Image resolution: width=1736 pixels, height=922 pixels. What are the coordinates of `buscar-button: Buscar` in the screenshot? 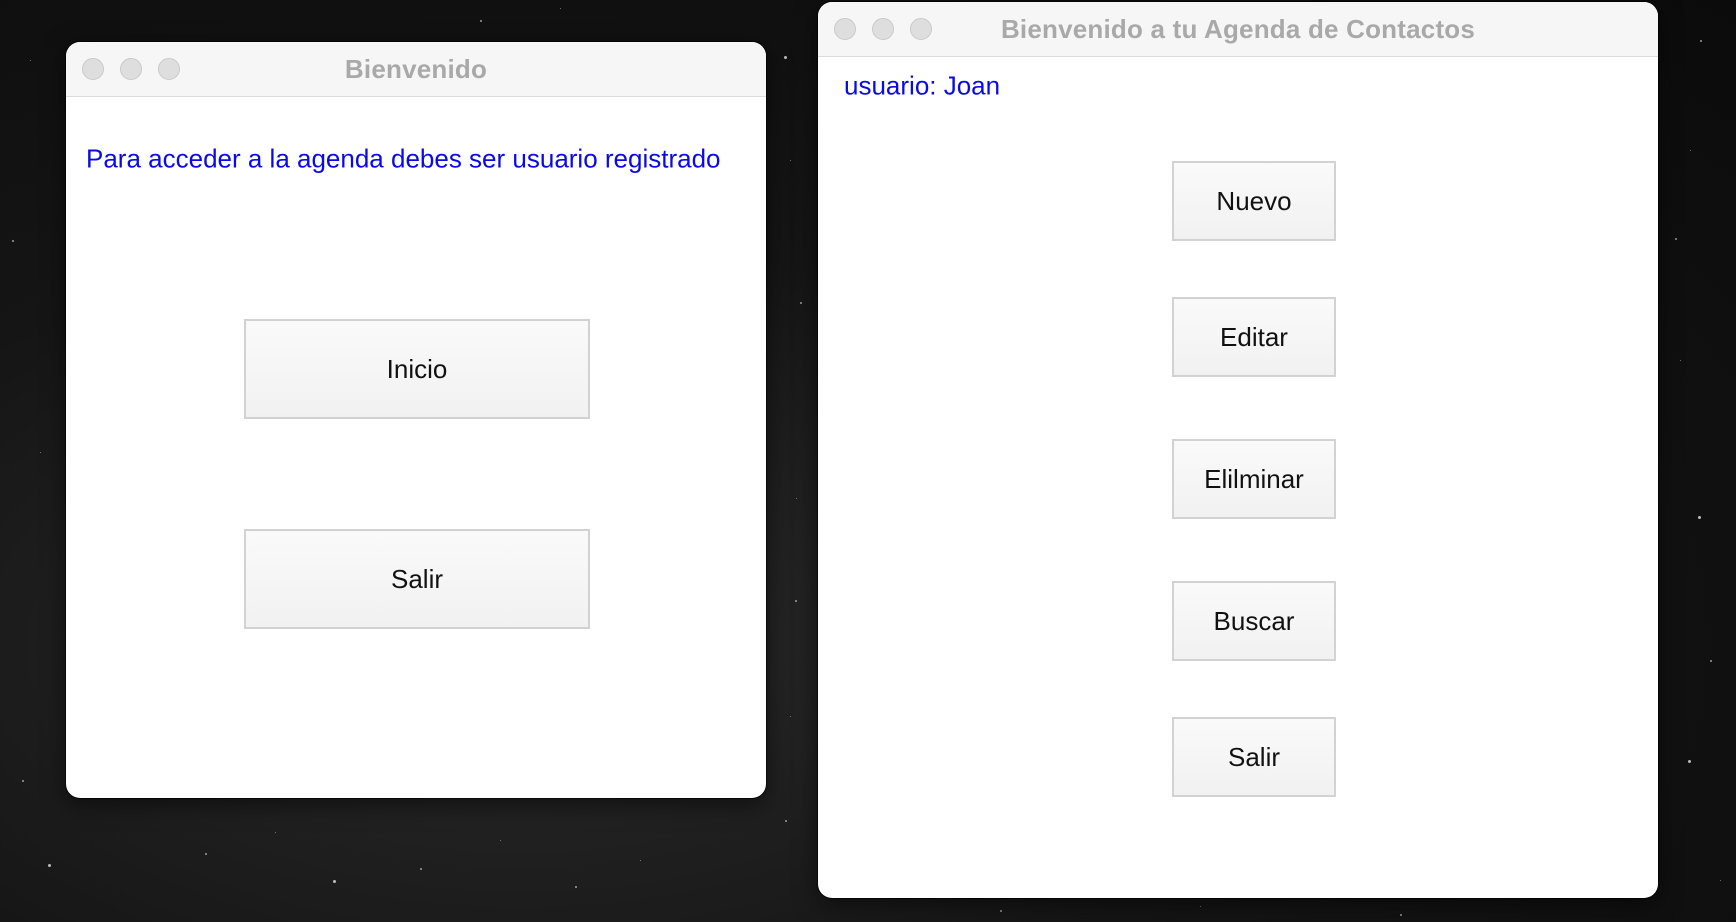 It's located at (1254, 621).